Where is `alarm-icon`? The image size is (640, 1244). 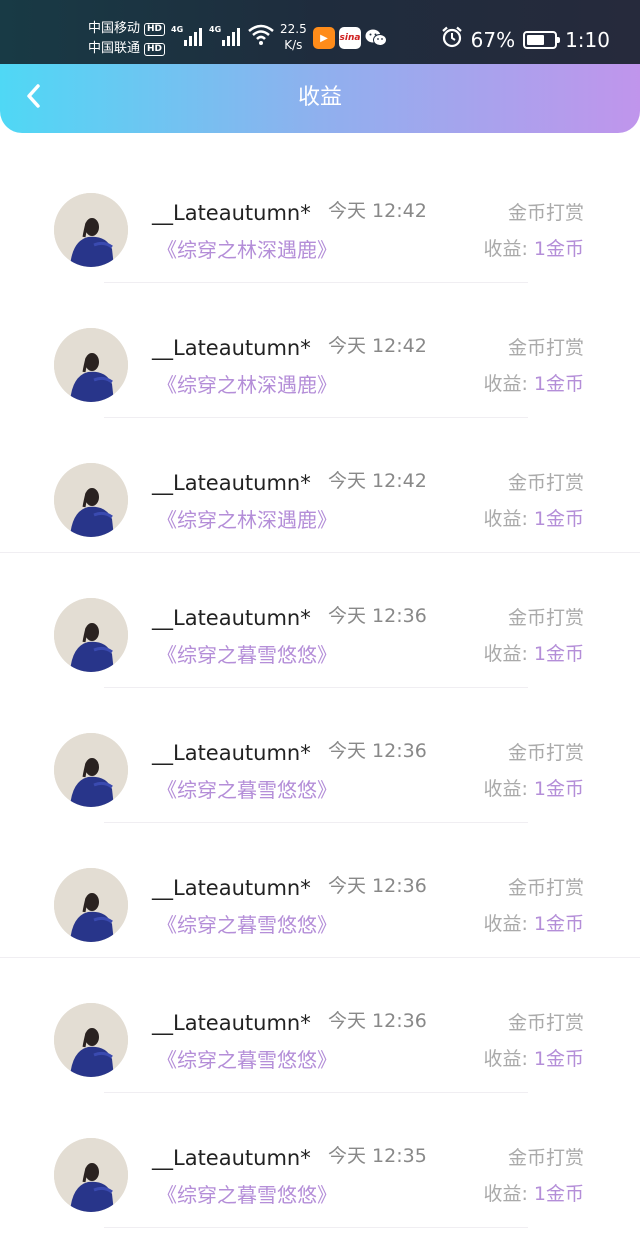
alarm-icon is located at coordinates (452, 40).